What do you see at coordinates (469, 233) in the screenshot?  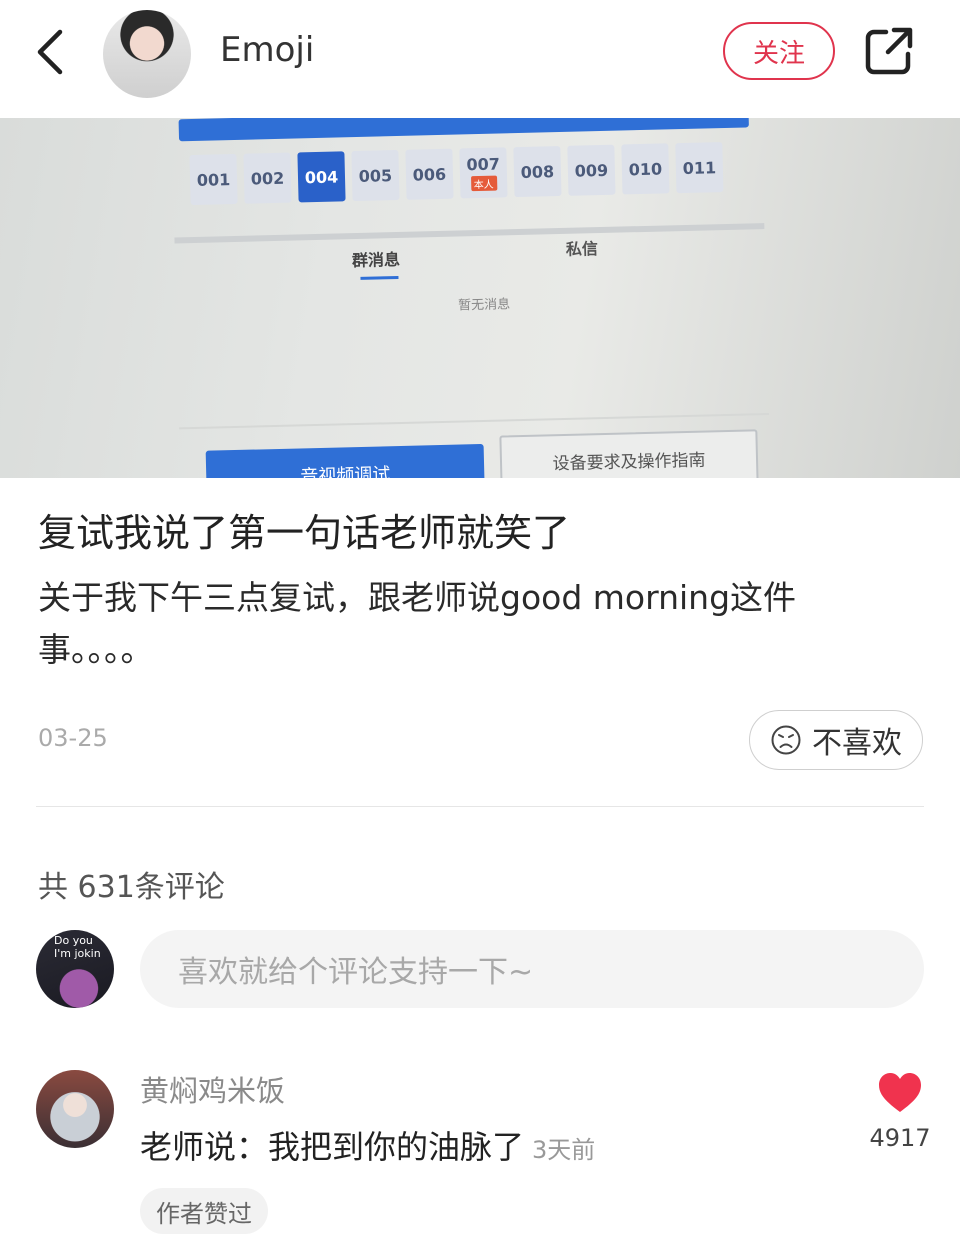 I see `screen-divider` at bounding box center [469, 233].